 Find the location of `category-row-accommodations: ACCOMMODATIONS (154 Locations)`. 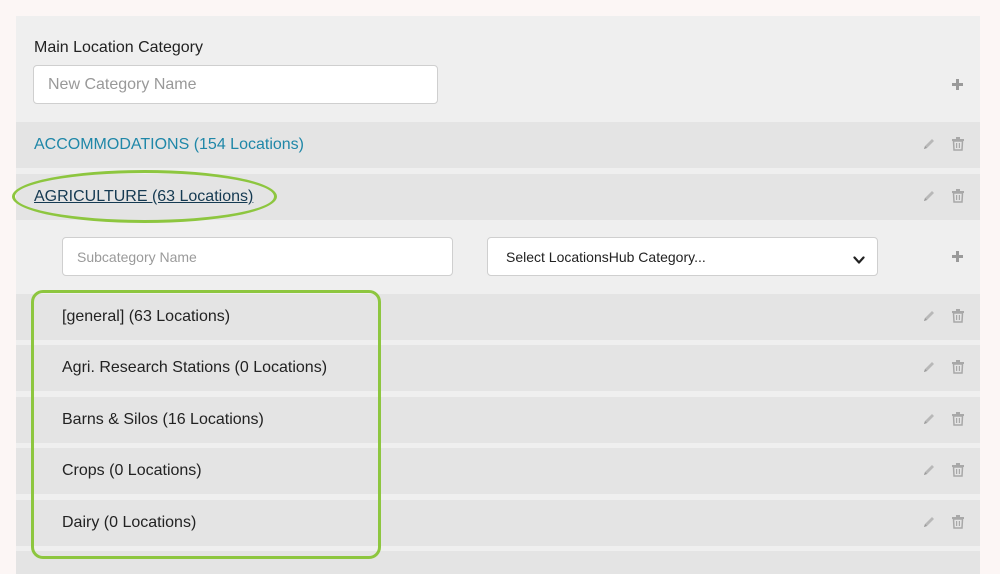

category-row-accommodations: ACCOMMODATIONS (154 Locations) is located at coordinates (498, 145).